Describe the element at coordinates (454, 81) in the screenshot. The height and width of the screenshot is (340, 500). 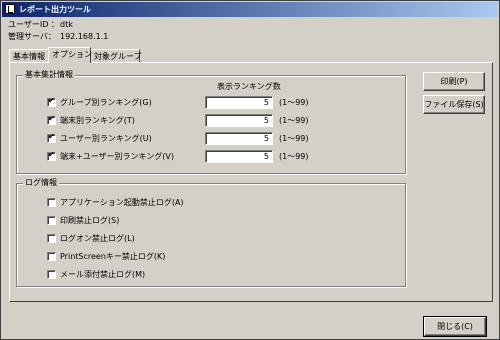
I see `print-button: 印刷(P)` at that location.